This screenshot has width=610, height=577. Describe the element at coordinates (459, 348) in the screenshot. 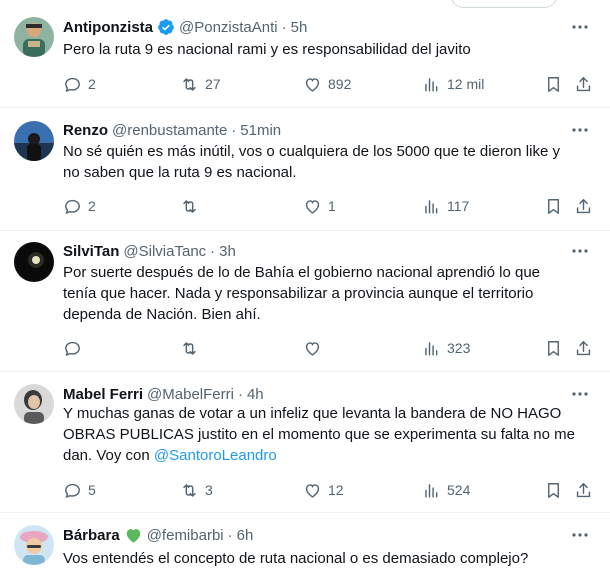

I see `view-count: 323` at that location.